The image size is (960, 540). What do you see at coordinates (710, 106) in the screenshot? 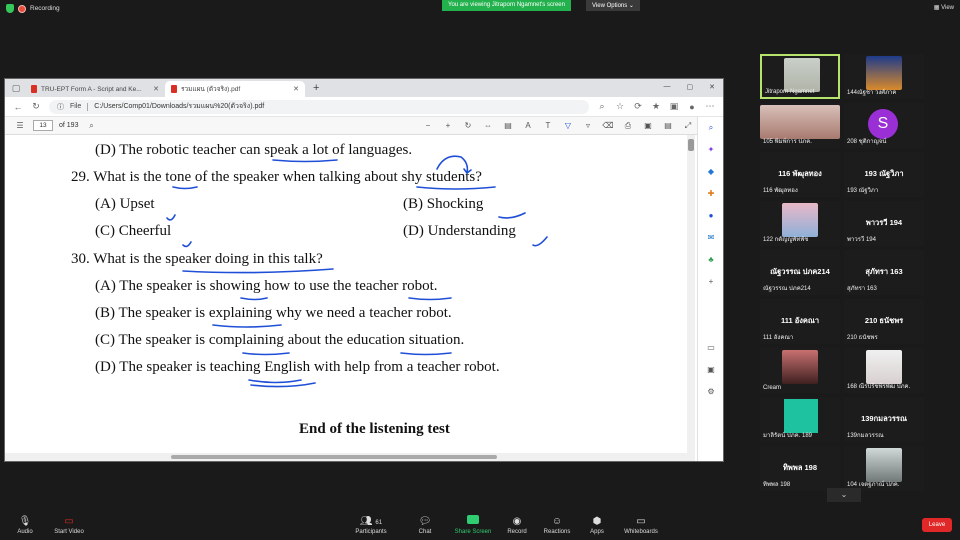
I see `more-icon: ⋯` at bounding box center [710, 106].